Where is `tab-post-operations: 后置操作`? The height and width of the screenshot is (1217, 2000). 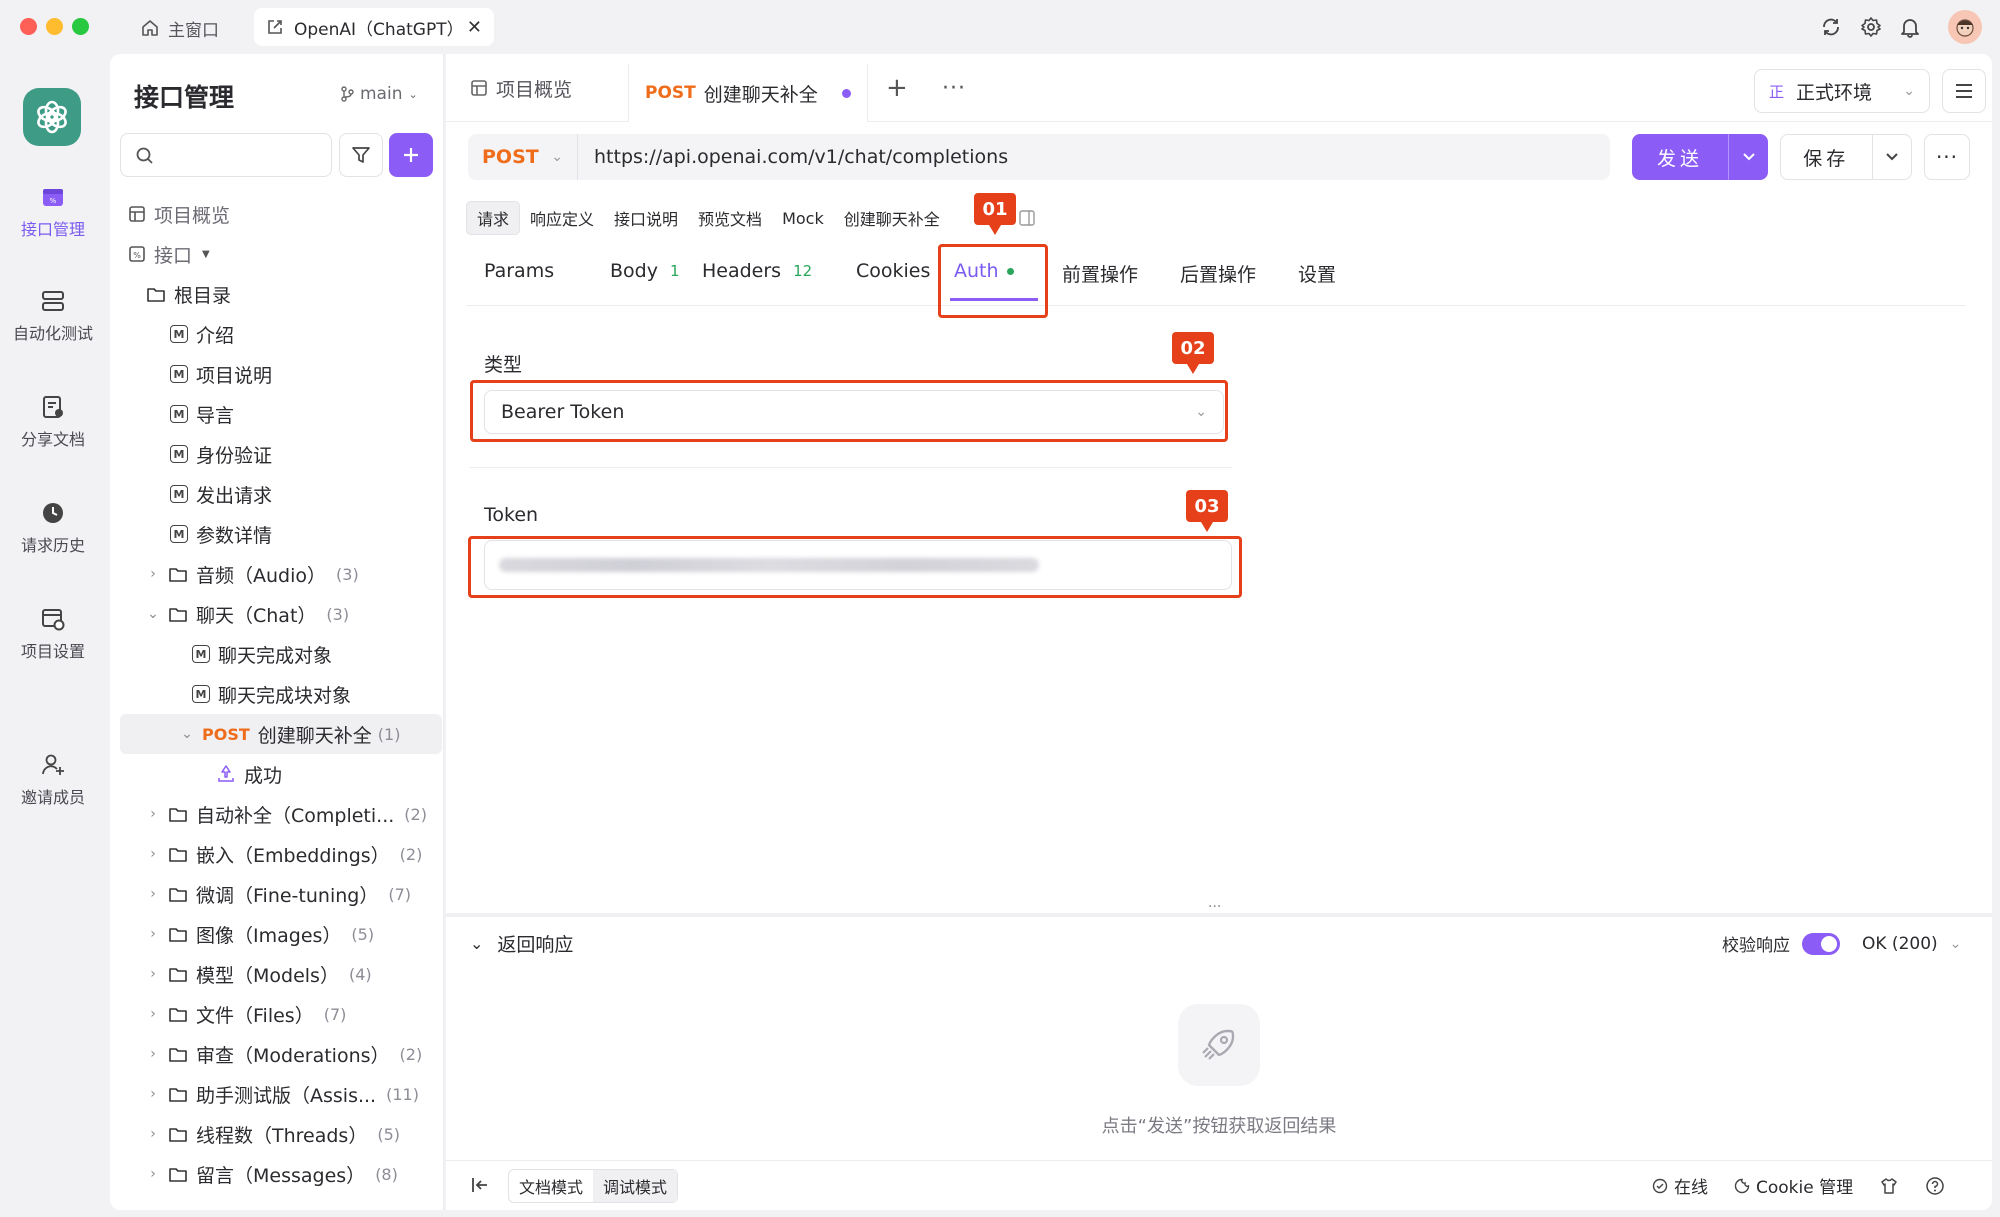
tab-post-operations: 后置操作 is located at coordinates (1218, 273).